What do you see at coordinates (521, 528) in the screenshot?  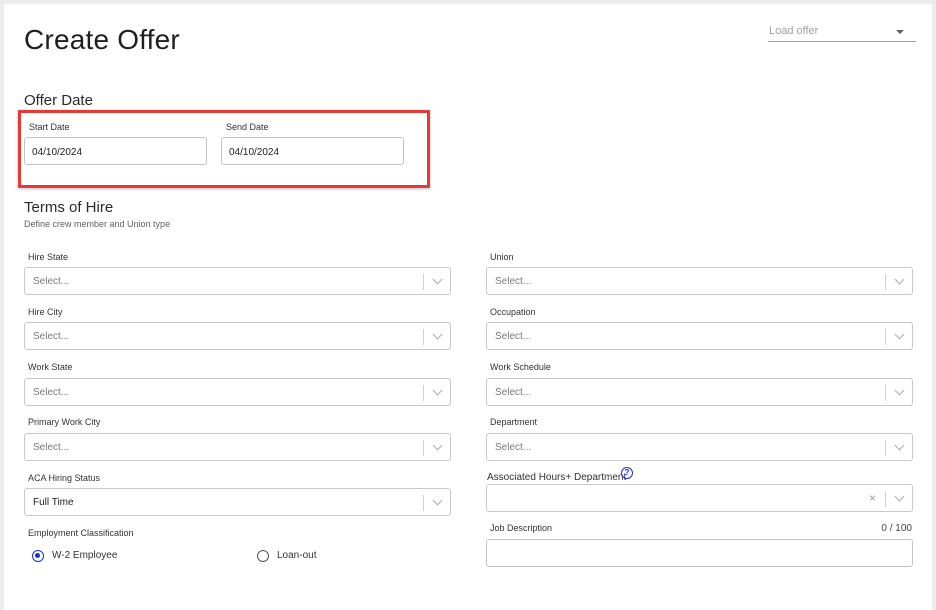 I see `job-description-label: Job Description` at bounding box center [521, 528].